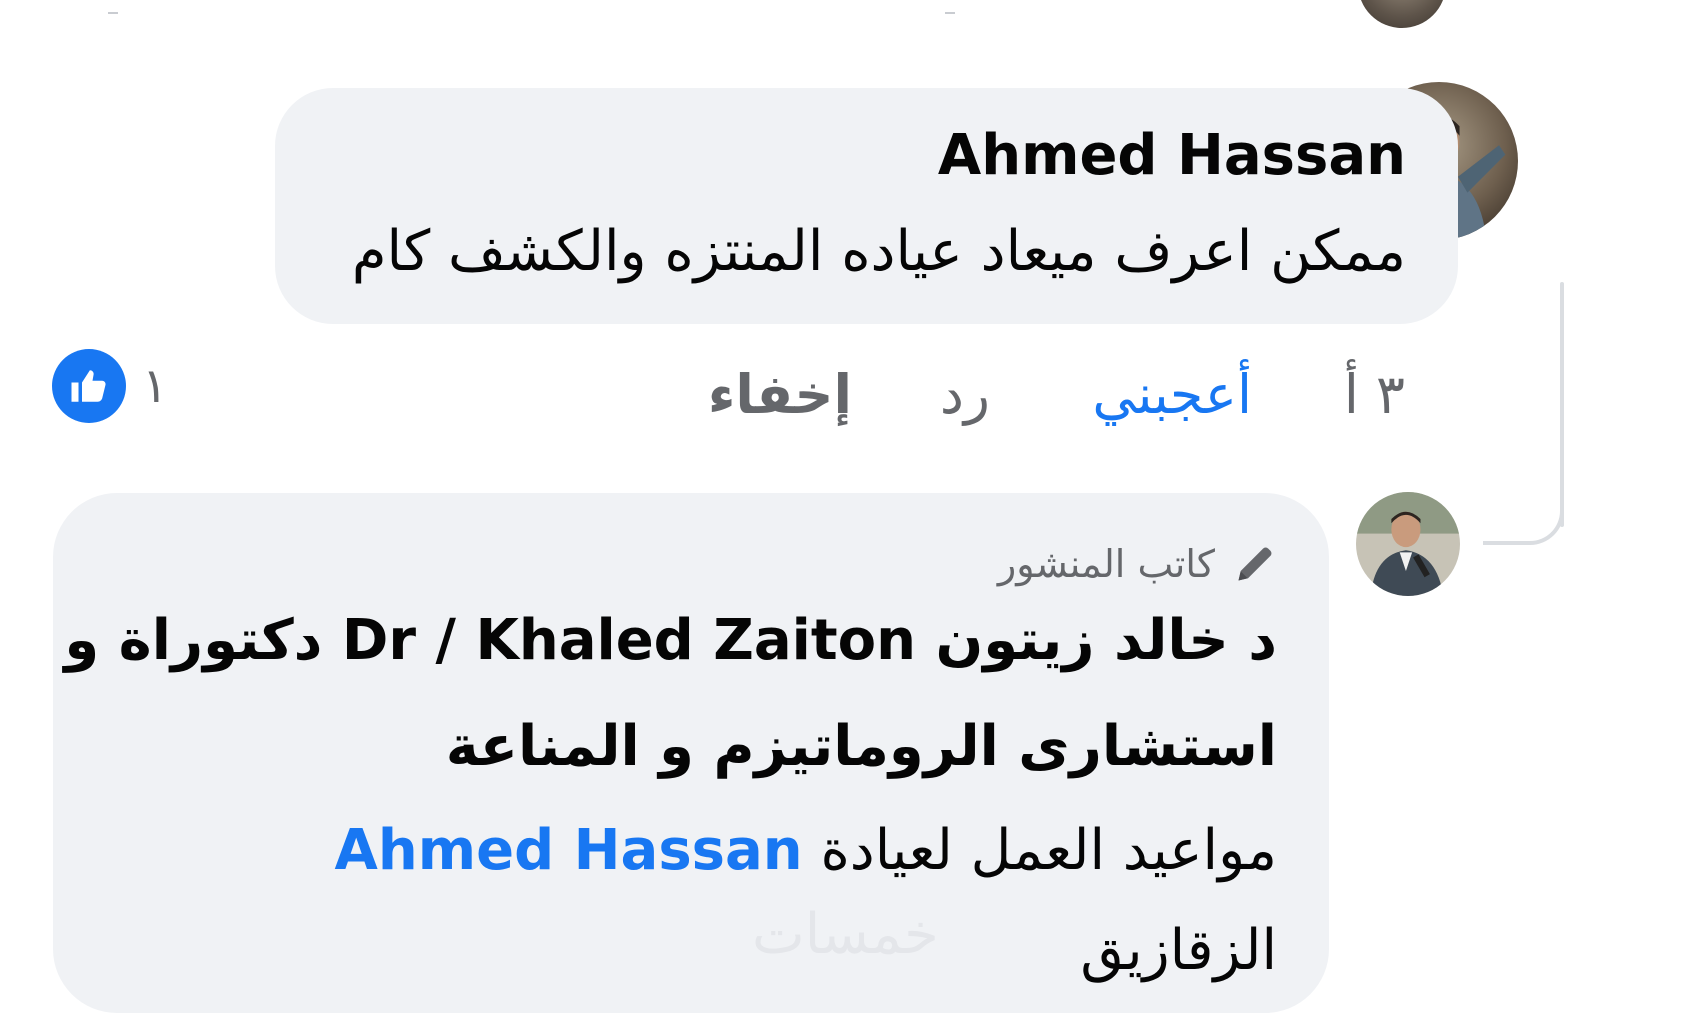 The height and width of the screenshot is (1013, 1700). I want to click on reply-text-line3: مواعيد العمل لعيادة, so click(1048, 850).